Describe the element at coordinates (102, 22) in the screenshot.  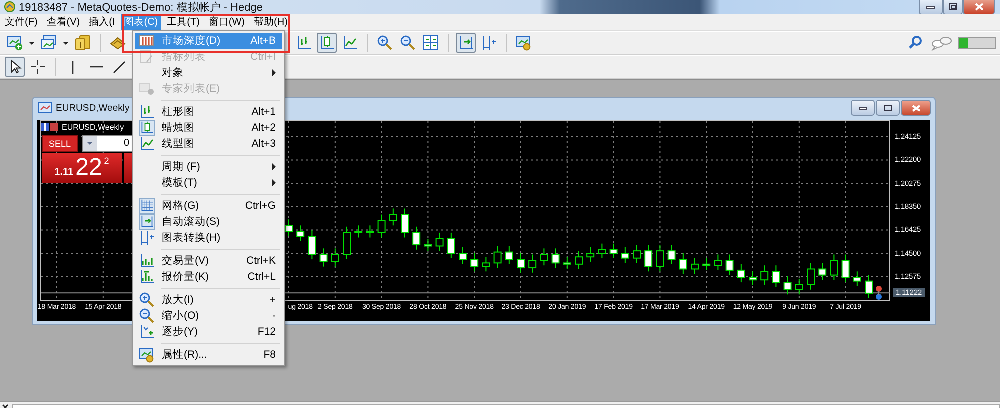
I see `menu-item: 插入(I` at that location.